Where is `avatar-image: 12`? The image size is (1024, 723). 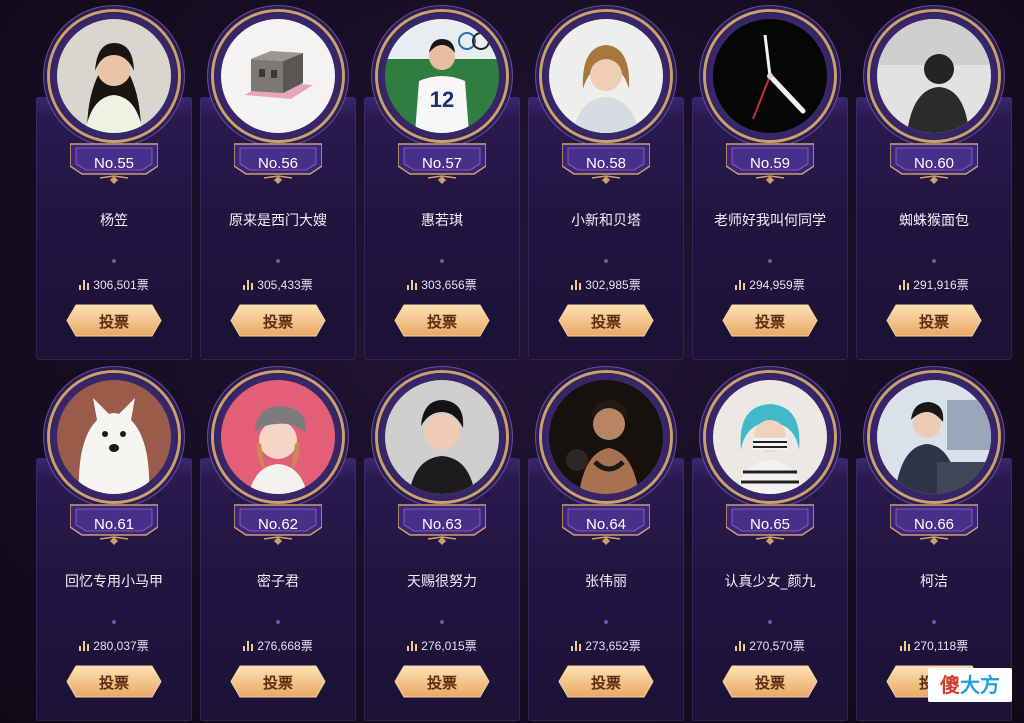
avatar-image: 12 is located at coordinates (442, 76).